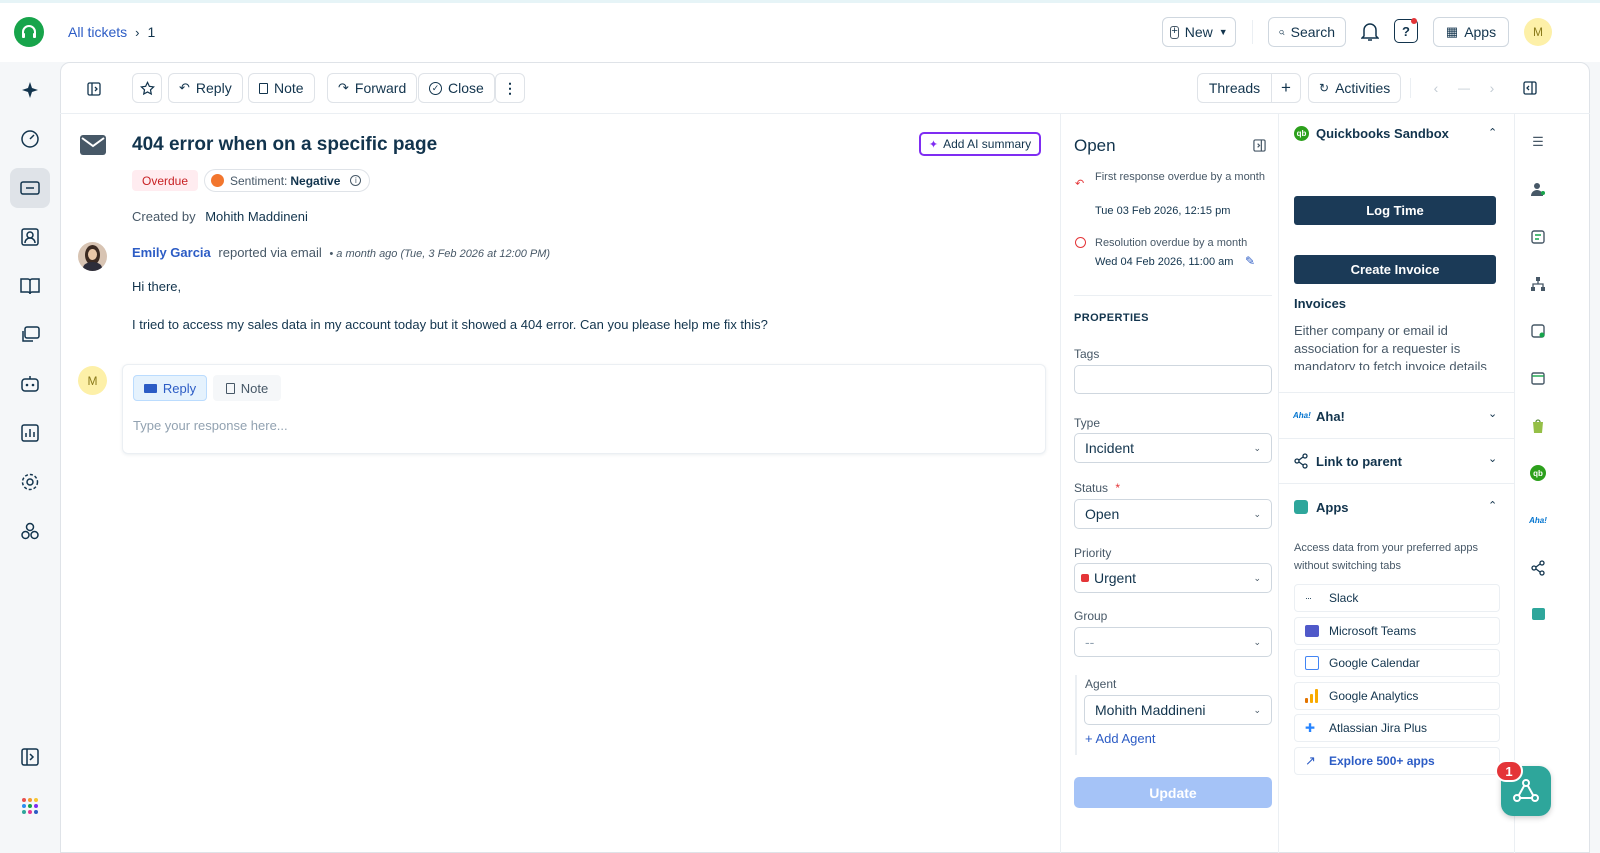 The image size is (1600, 853). I want to click on sidebar-knowledge-base-icon, so click(30, 286).